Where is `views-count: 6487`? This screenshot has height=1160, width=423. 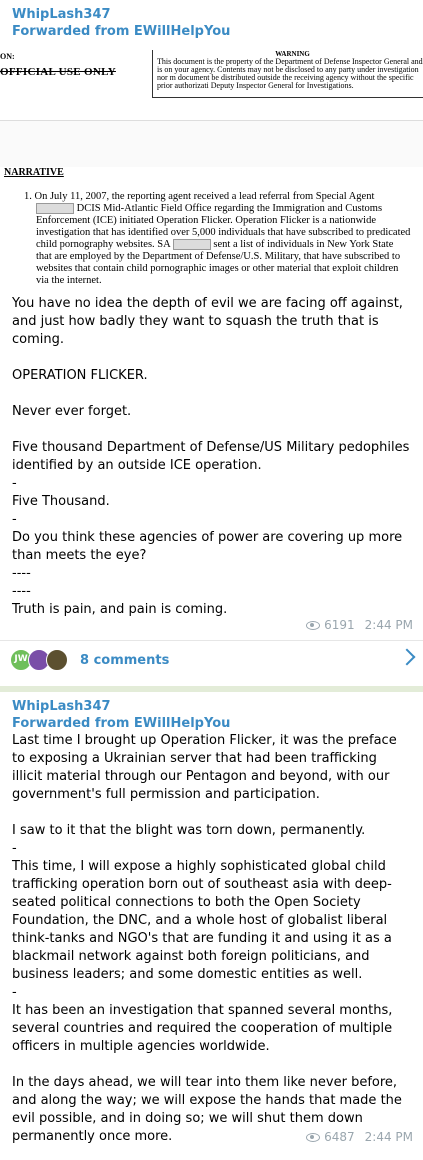 views-count: 6487 is located at coordinates (339, 1137).